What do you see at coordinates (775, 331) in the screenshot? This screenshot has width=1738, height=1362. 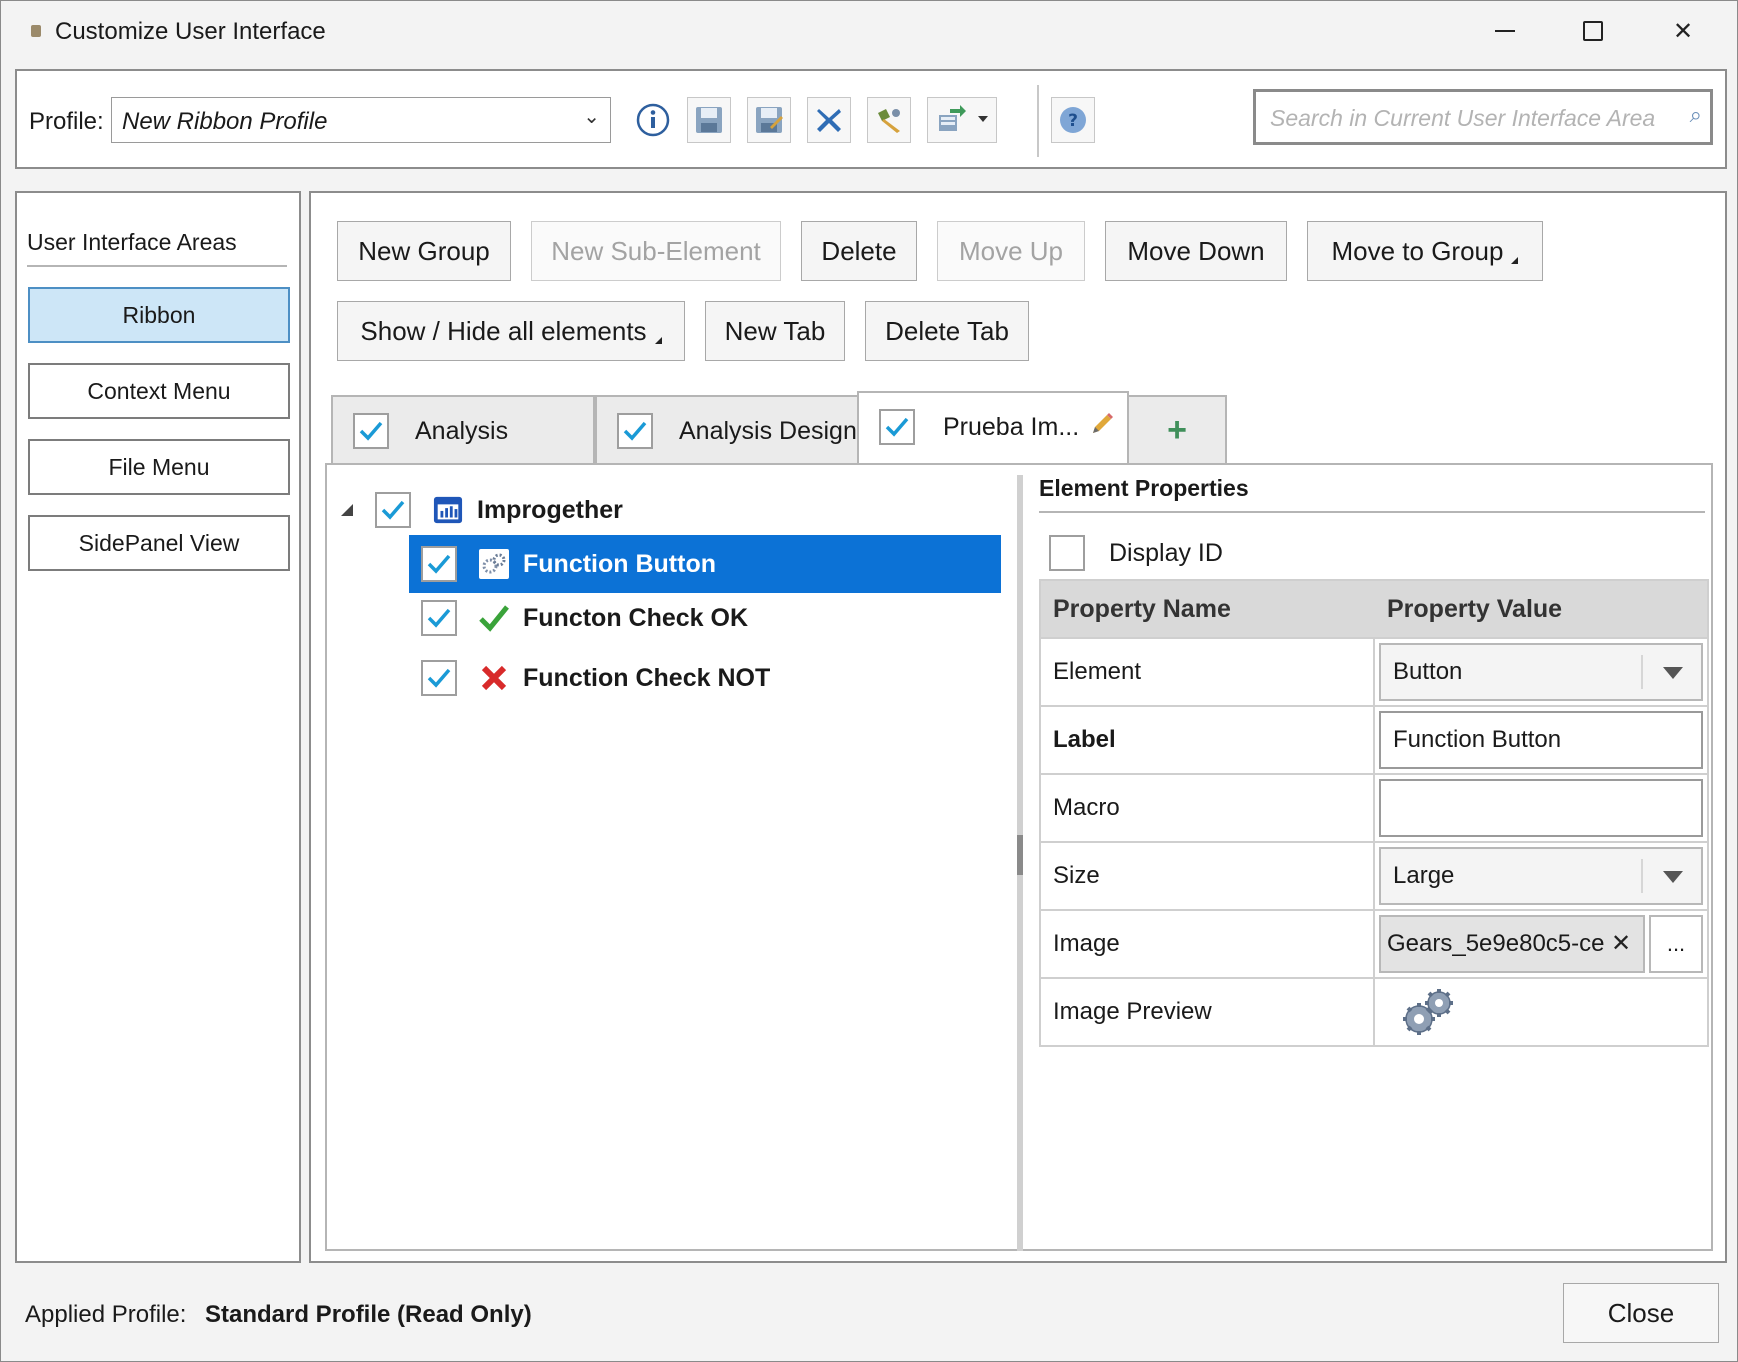 I see `new-tab-button: New Tab` at bounding box center [775, 331].